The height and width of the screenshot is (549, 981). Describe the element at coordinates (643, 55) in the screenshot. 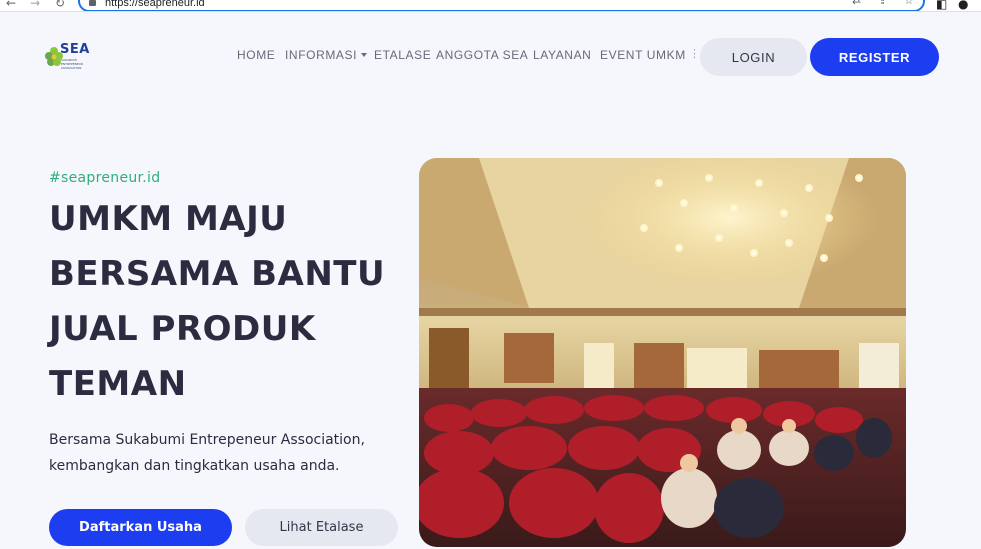

I see `nav-event-umkm: EVENT UMKM` at that location.